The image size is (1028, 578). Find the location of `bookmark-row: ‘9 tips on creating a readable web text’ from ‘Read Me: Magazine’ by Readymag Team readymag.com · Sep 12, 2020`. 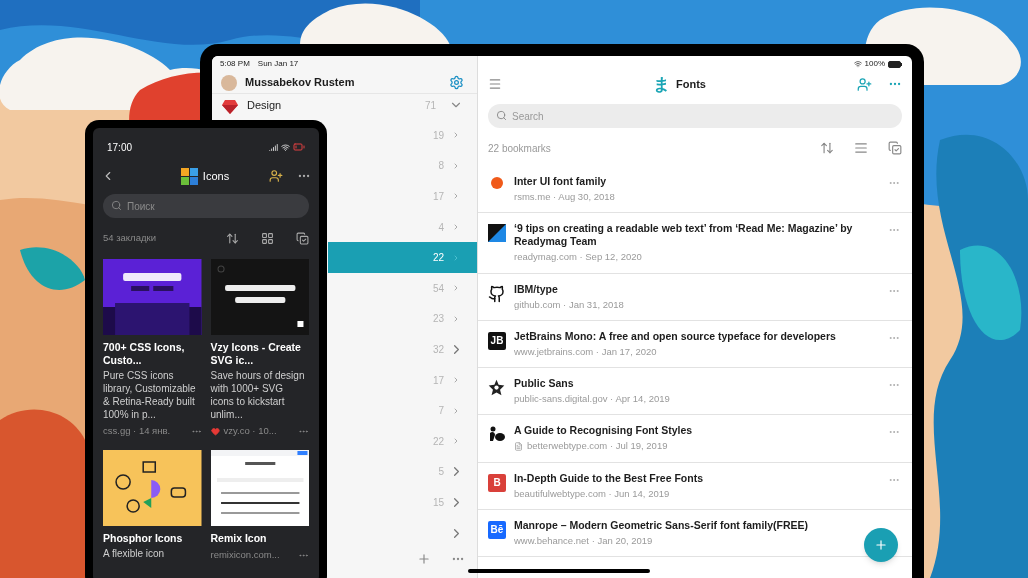

bookmark-row: ‘9 tips on creating a readable web text’ from ‘Read Me: Magazine’ by Readymag Team readymag.com · Sep 12, 2020 is located at coordinates (695, 243).